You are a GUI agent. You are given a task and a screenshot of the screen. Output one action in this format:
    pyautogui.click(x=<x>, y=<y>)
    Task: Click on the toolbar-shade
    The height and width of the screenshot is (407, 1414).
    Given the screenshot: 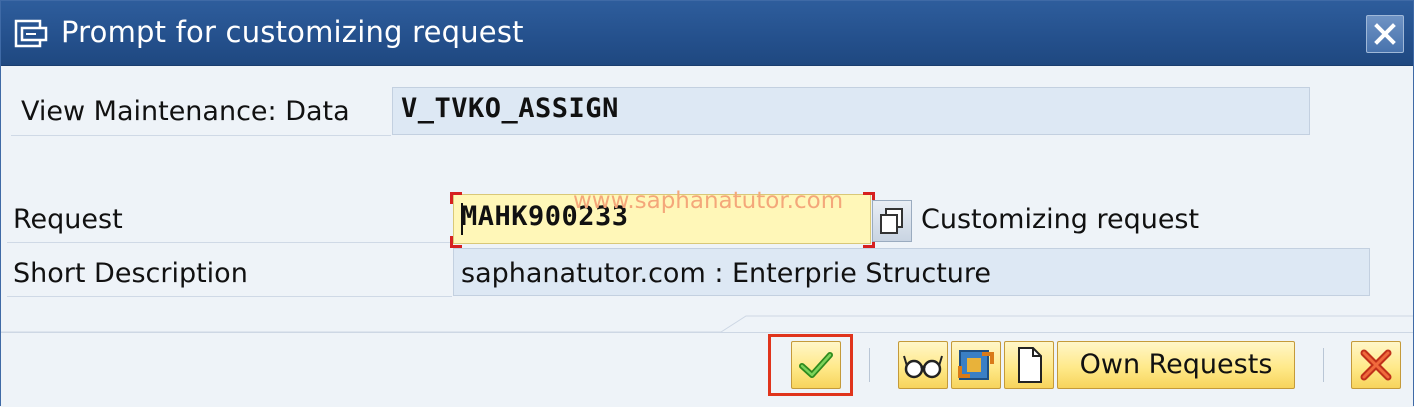 What is the action you would take?
    pyautogui.click(x=707, y=324)
    